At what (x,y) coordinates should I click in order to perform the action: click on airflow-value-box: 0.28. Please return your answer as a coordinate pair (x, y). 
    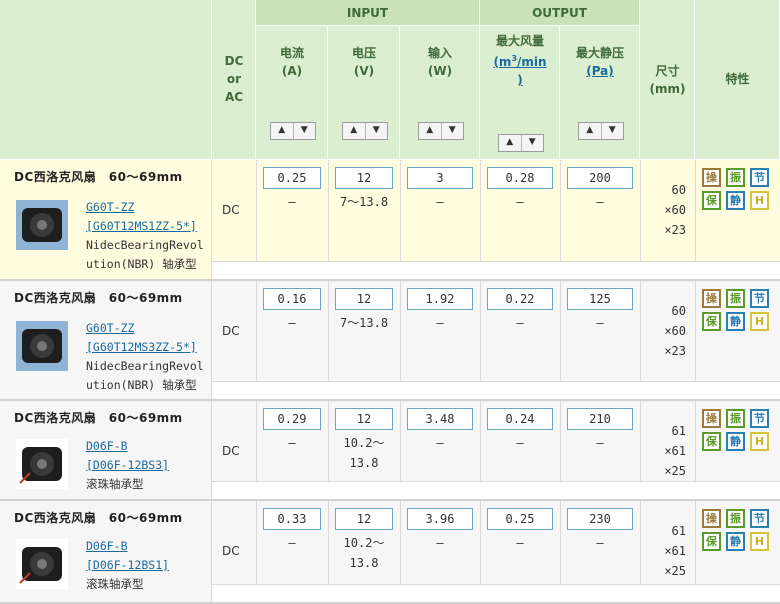
    Looking at the image, I should click on (520, 178).